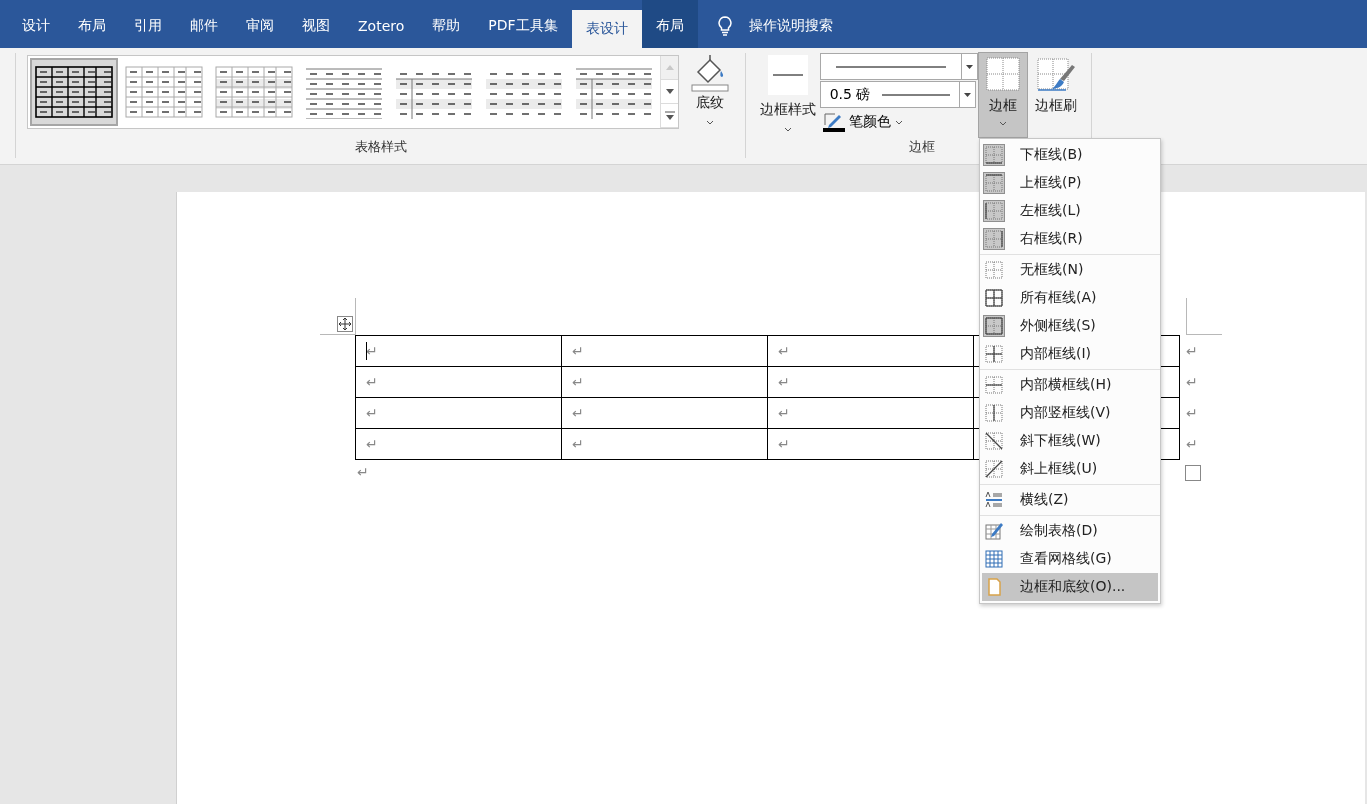 Image resolution: width=1367 pixels, height=804 pixels. What do you see at coordinates (260, 24) in the screenshot?
I see `ribbon-tab: 审阅` at bounding box center [260, 24].